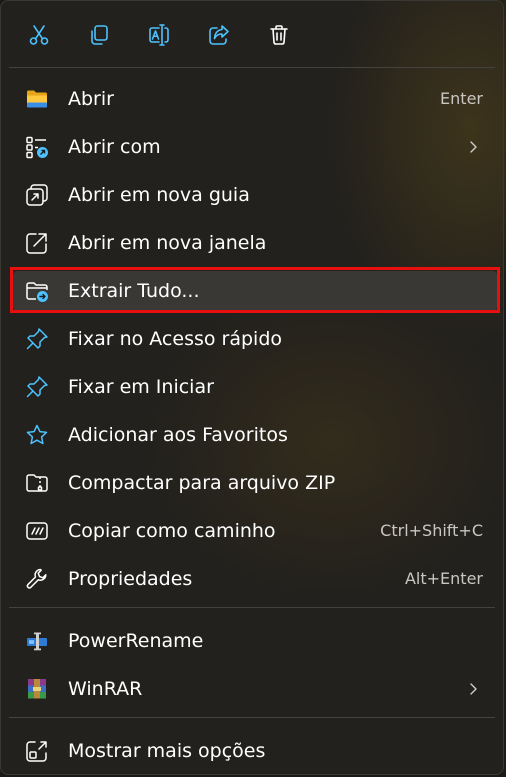 The image size is (506, 777). I want to click on share-button, so click(219, 35).